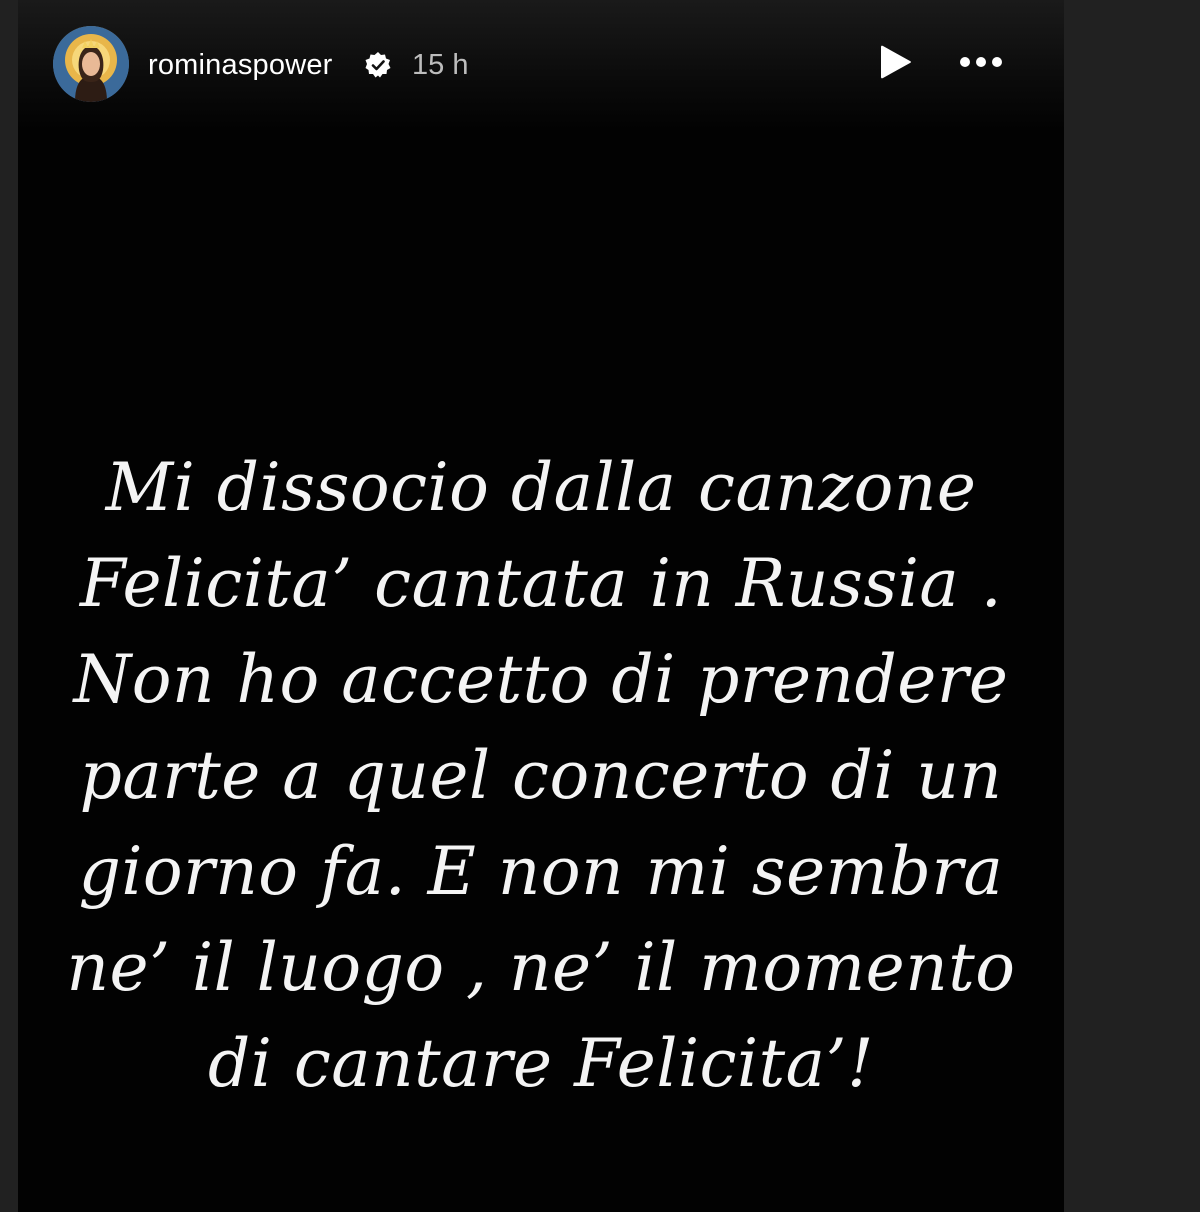 Image resolution: width=1200 pixels, height=1212 pixels. Describe the element at coordinates (982, 62) in the screenshot. I see `more-options-icon` at that location.